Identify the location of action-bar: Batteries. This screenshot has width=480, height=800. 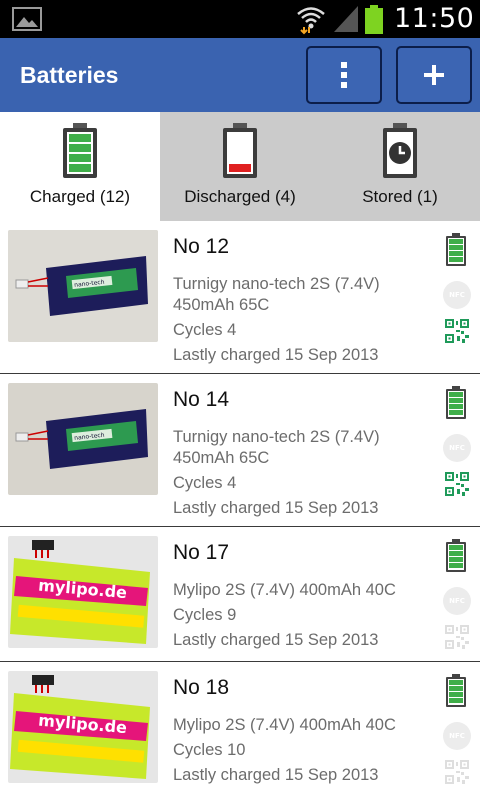
(240, 75).